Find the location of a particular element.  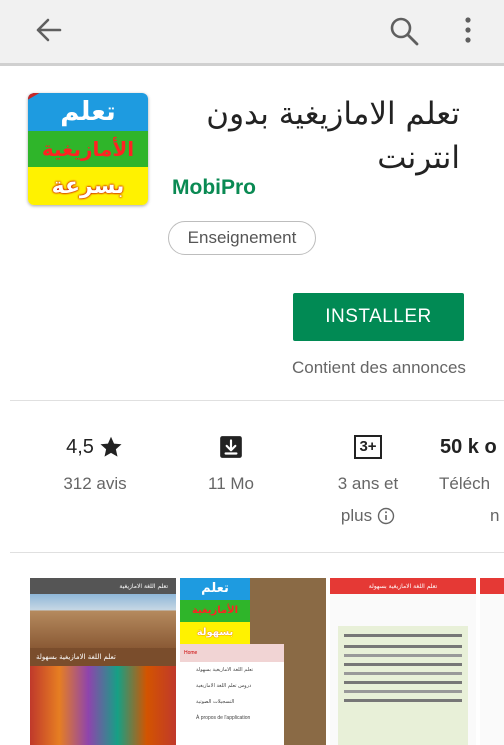

kasbah-photo is located at coordinates (103, 621).